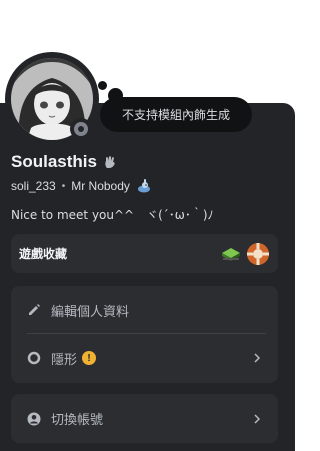  Describe the element at coordinates (176, 114) in the screenshot. I see `status-bubble: 不支持模組內飾生成` at that location.